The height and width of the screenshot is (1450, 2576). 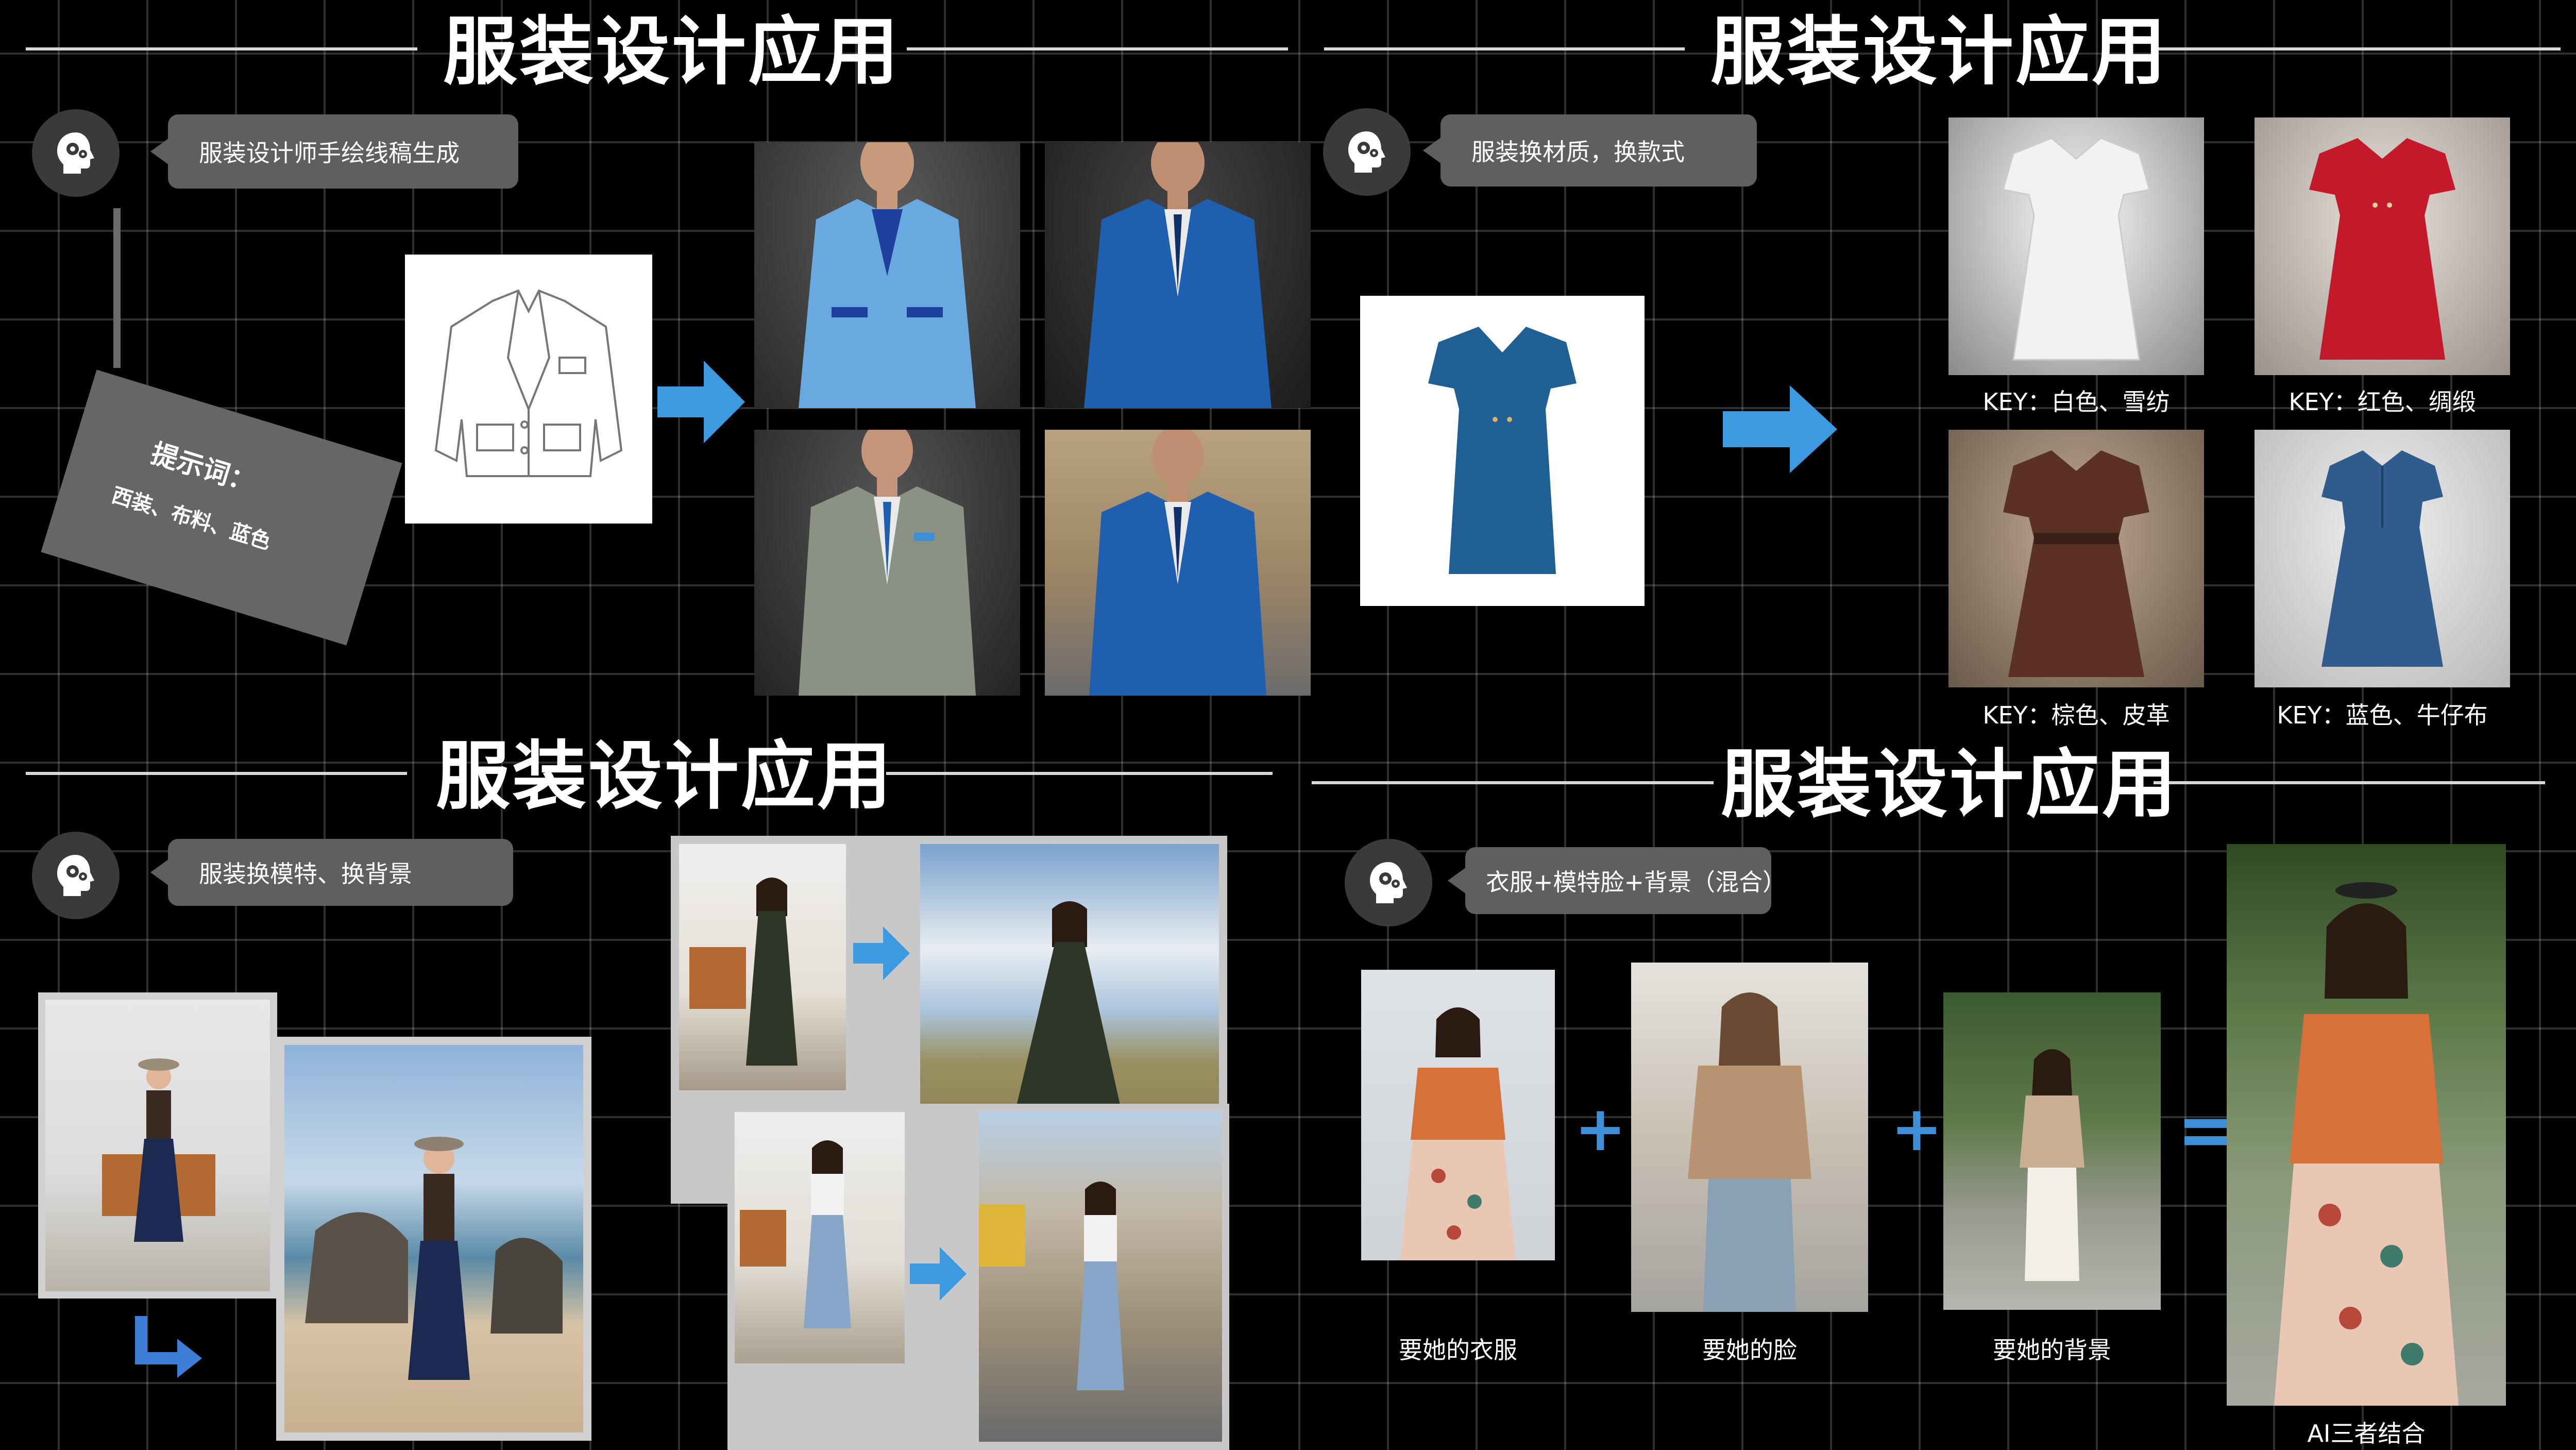 What do you see at coordinates (433, 1239) in the screenshot?
I see `model-photo-beach` at bounding box center [433, 1239].